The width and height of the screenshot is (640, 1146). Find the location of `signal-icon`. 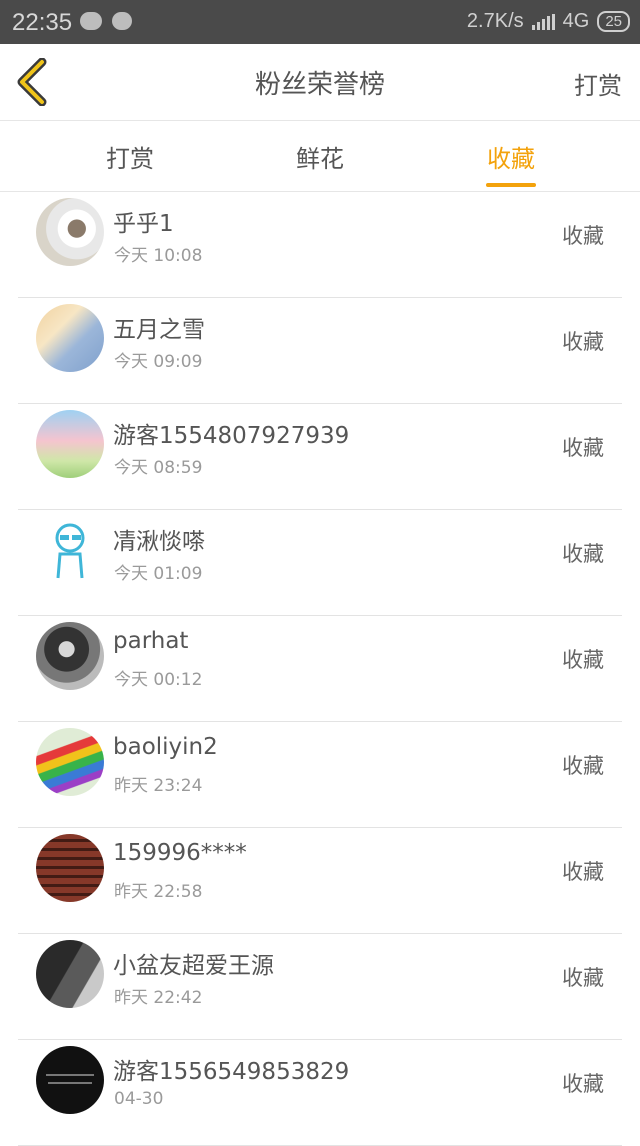

signal-icon is located at coordinates (543, 21).